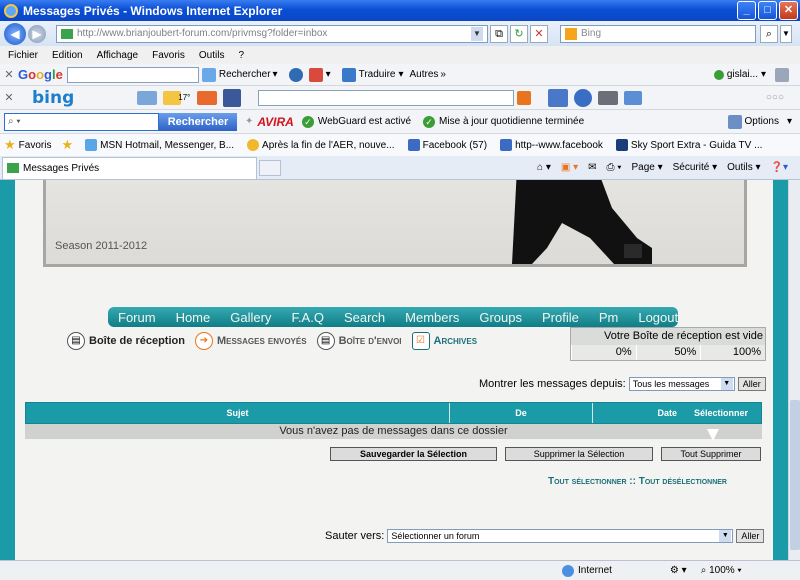  What do you see at coordinates (788, 10) in the screenshot?
I see `close-window-button: ✕` at bounding box center [788, 10].